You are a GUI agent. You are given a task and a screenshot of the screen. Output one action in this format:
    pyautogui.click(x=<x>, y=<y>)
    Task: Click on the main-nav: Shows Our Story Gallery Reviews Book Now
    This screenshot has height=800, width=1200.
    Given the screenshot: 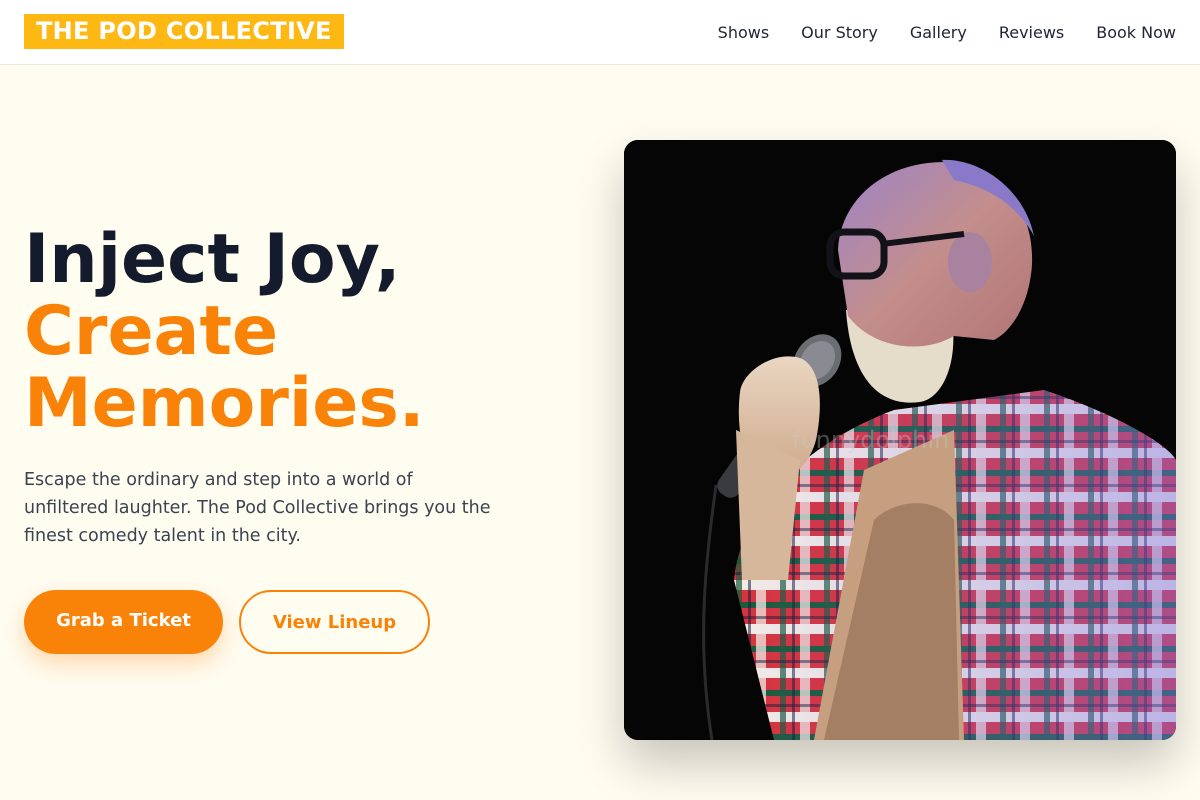 What is the action you would take?
    pyautogui.click(x=931, y=32)
    